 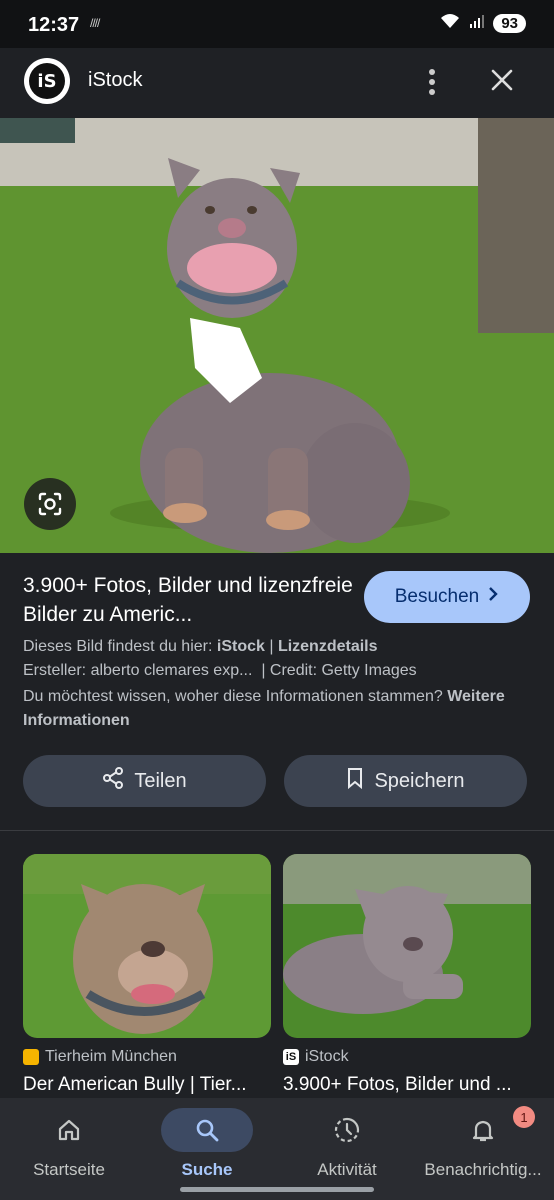 I want to click on app-header: iS iStock, so click(x=277, y=83).